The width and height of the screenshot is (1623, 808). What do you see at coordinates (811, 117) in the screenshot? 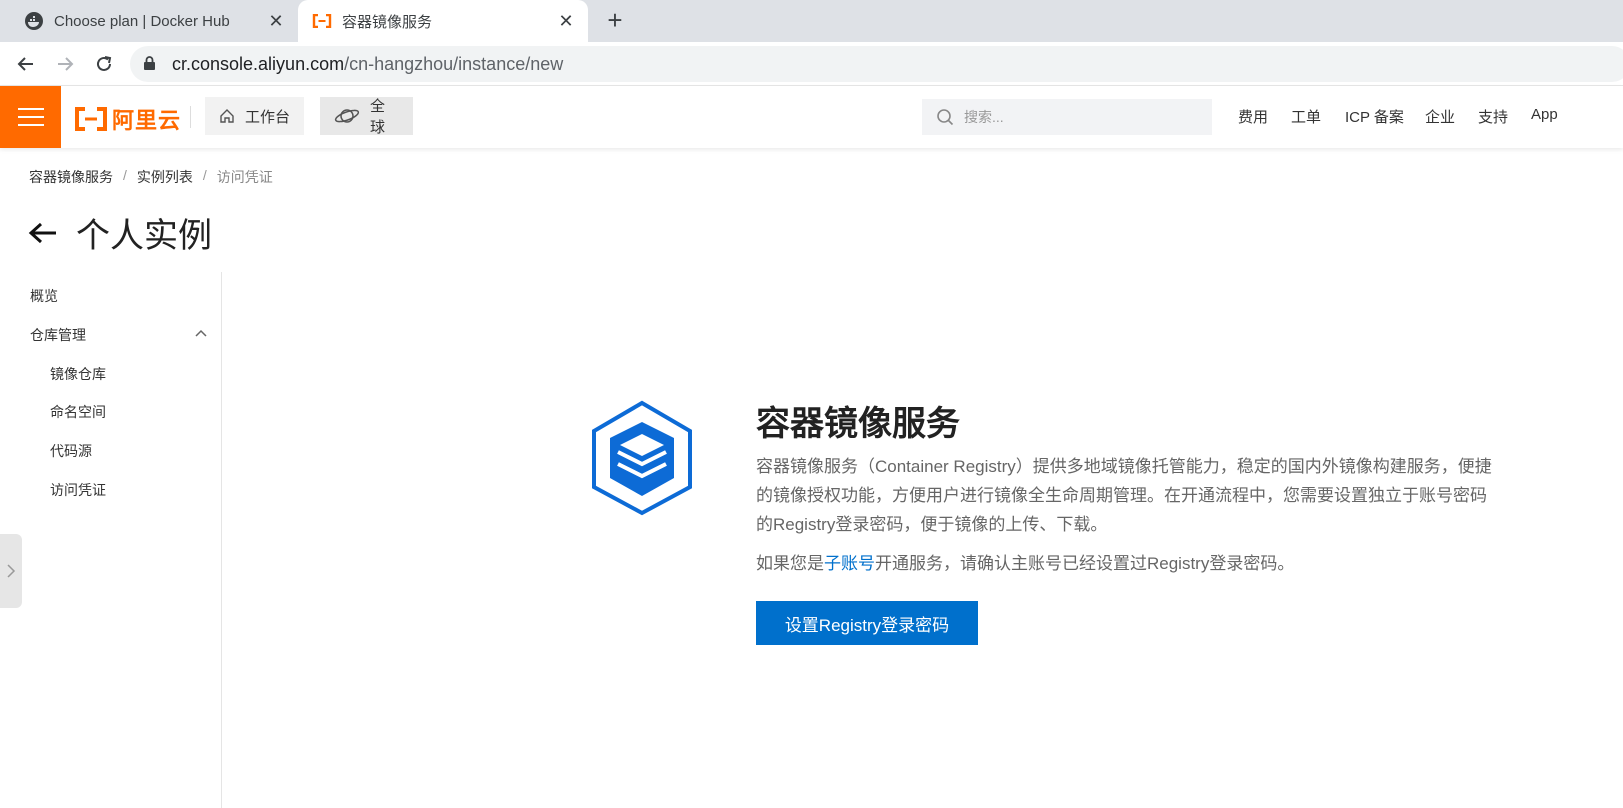
I see `console-topnav: 阿里云 工作台 全球 搜索... 费用 工单 ICP 备案 企业 支持 App` at bounding box center [811, 117].